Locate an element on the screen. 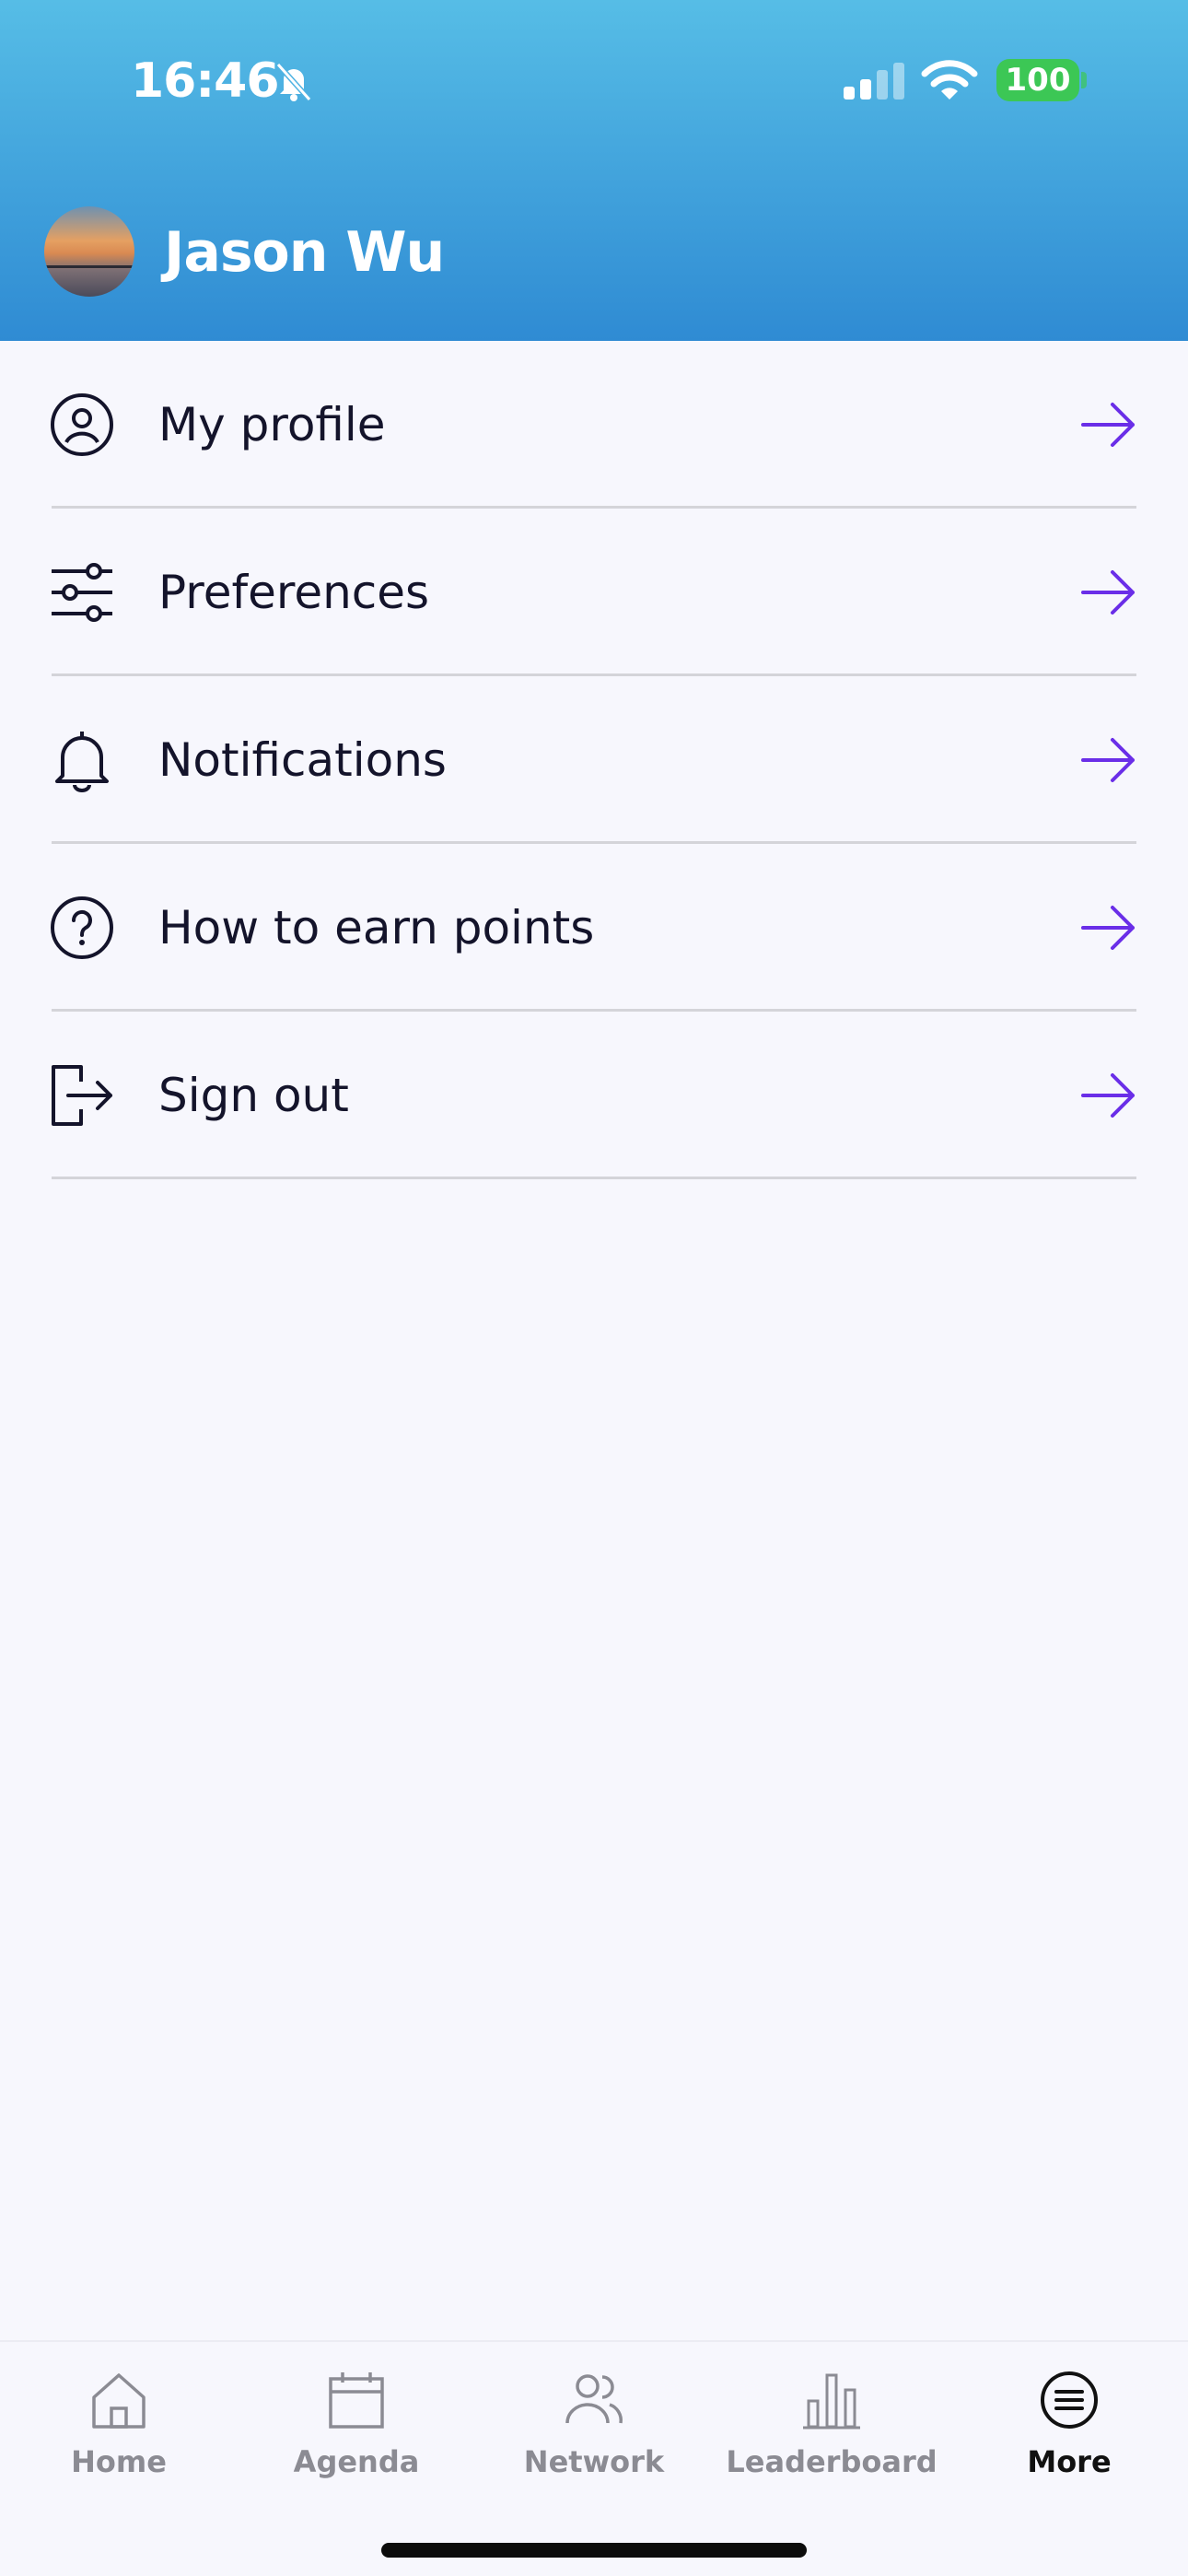  sliders-icon is located at coordinates (82, 592).